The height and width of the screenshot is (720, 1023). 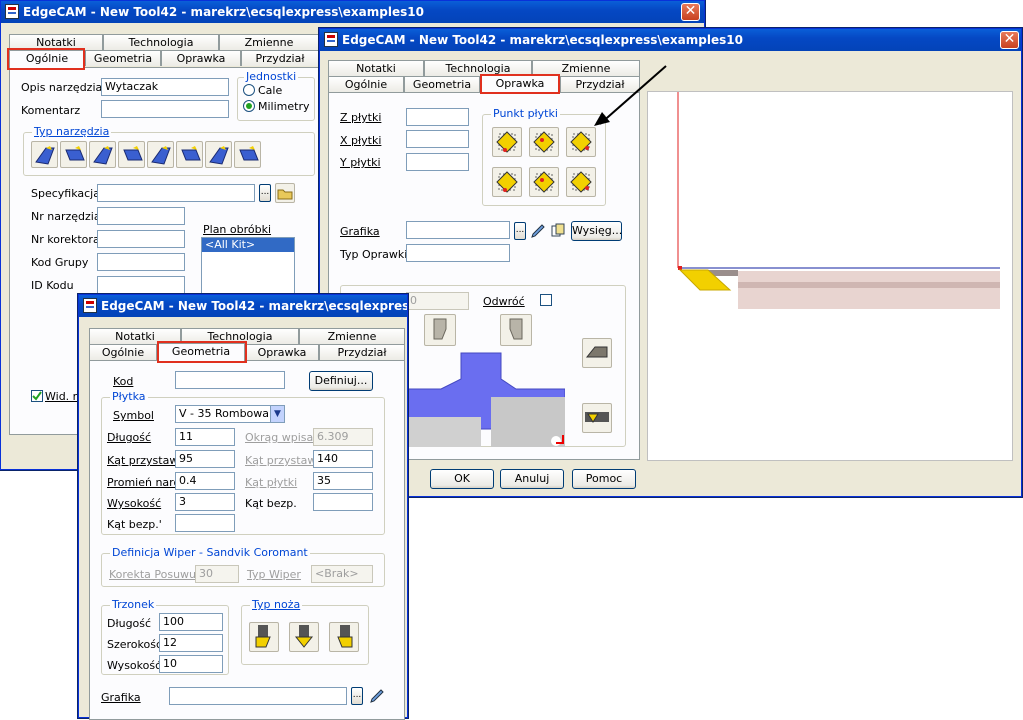 What do you see at coordinates (597, 353) in the screenshot?
I see `holder-type-icon` at bounding box center [597, 353].